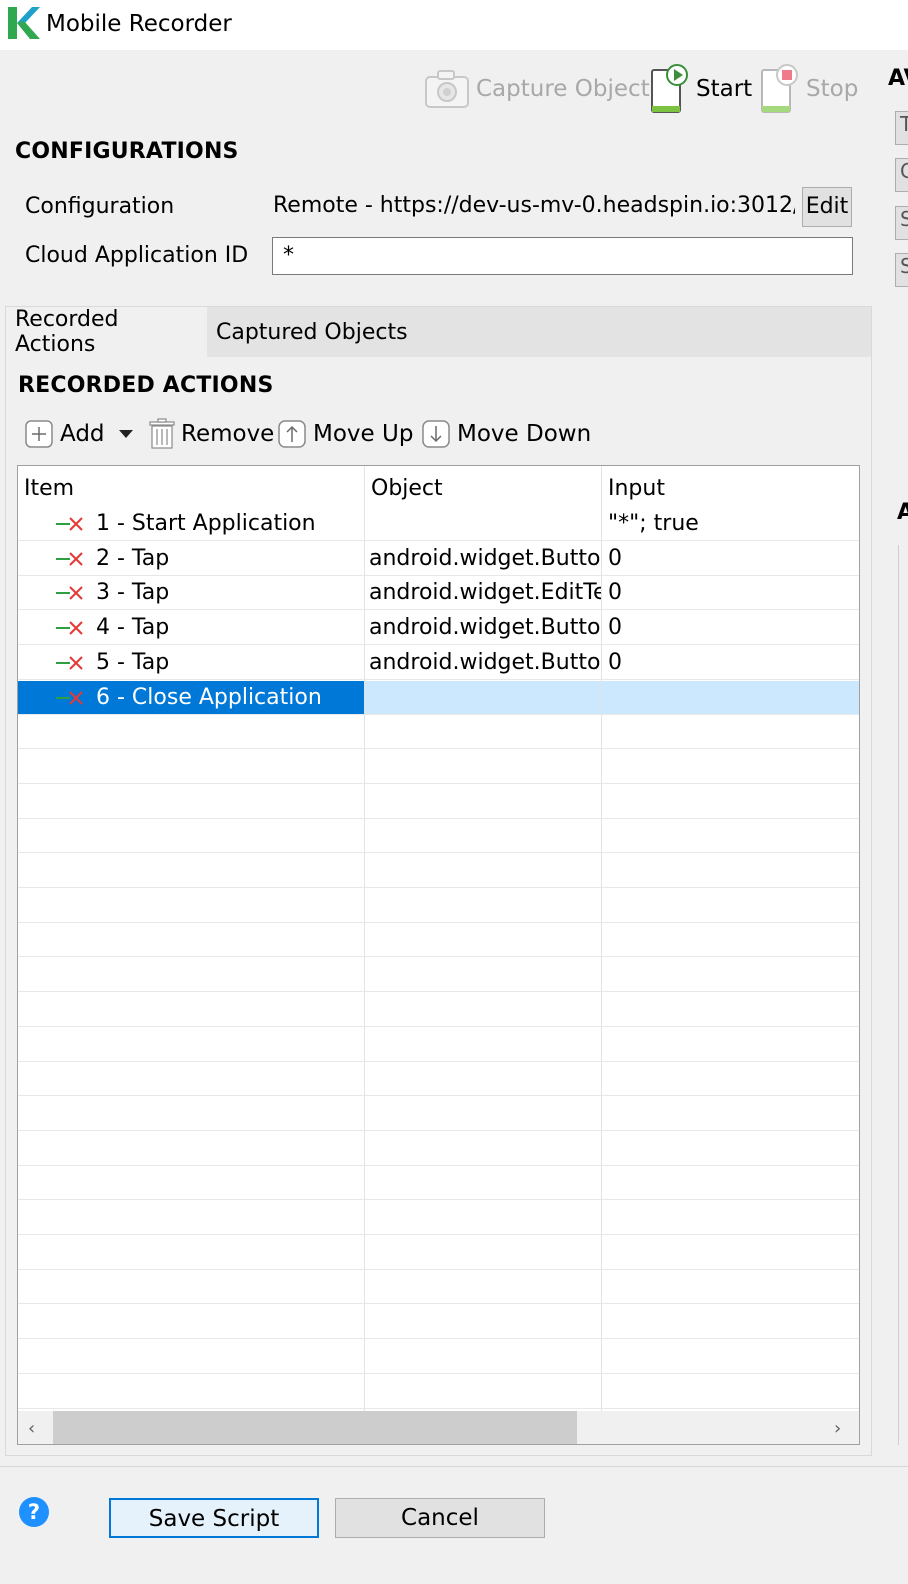 Image resolution: width=908 pixels, height=1584 pixels. I want to click on save-script-button: Save Script, so click(214, 1518).